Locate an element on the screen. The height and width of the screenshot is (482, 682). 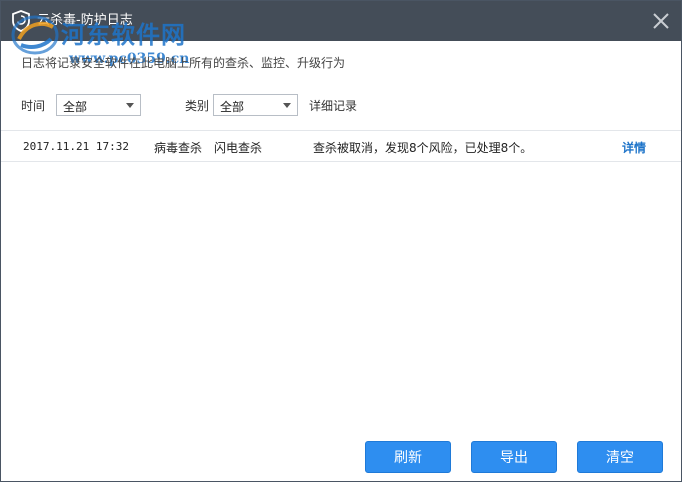
time-filter-label: 时间 is located at coordinates (33, 106).